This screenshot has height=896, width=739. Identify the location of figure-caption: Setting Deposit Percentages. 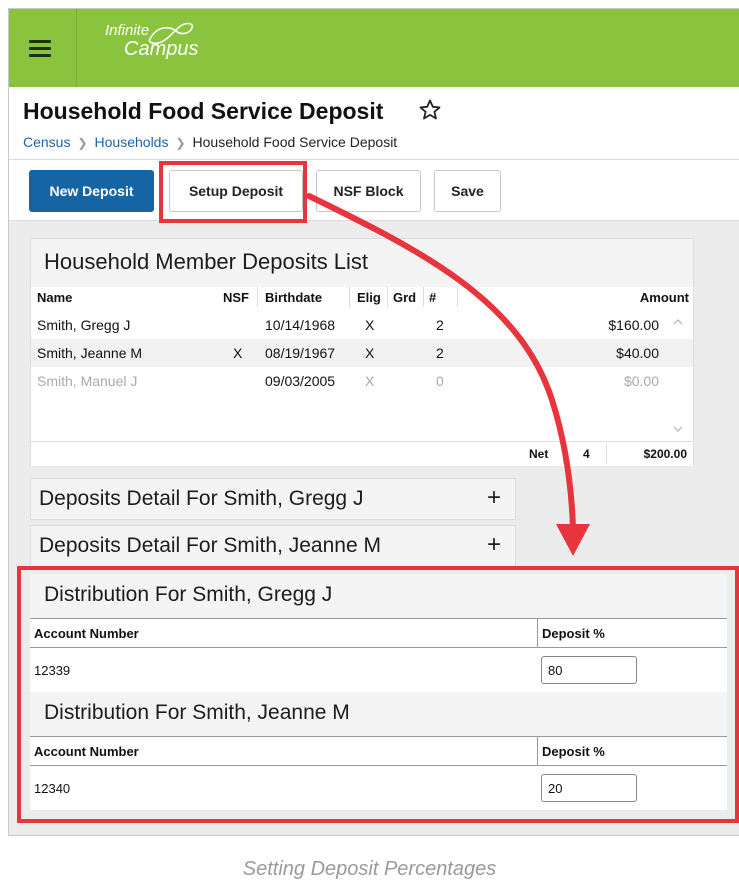
(369, 869).